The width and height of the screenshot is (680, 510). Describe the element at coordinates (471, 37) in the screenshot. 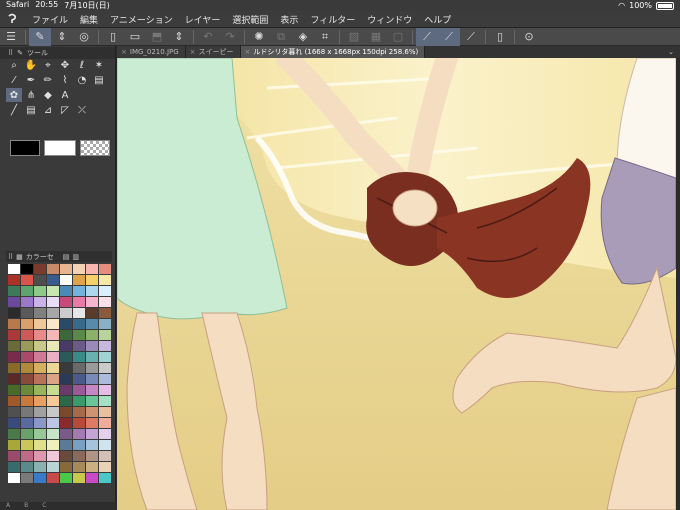

I see `ruler-icon: ⟋` at that location.